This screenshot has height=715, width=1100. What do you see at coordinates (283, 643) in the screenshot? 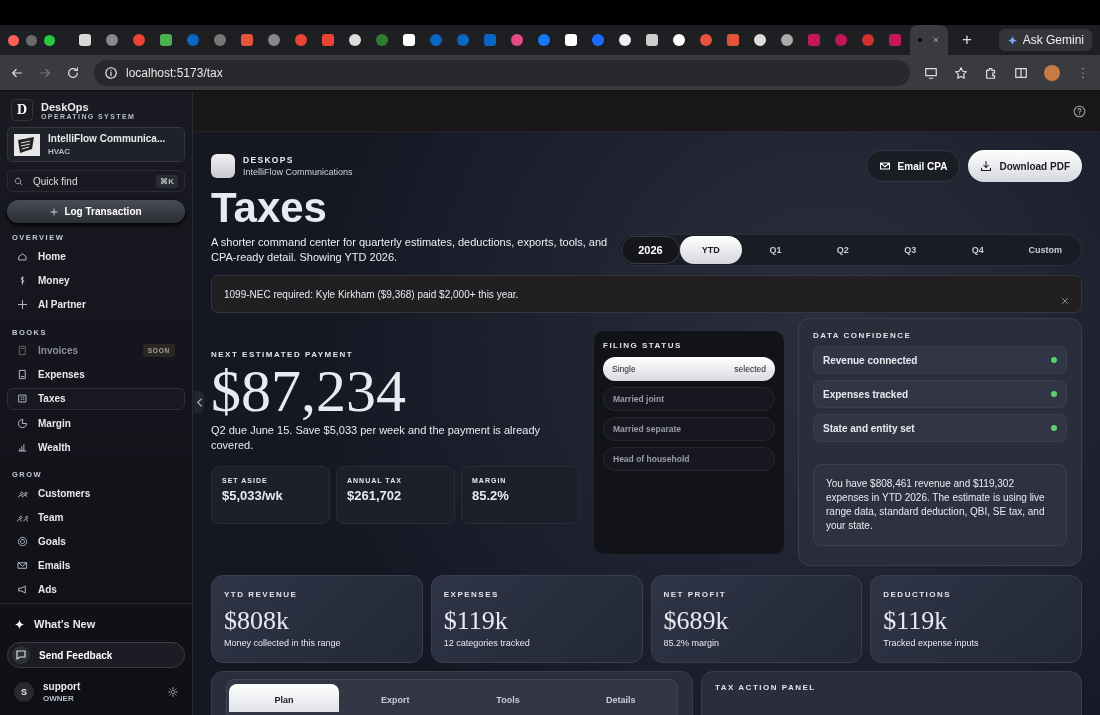
I see `metric-note: Money collected in this range` at bounding box center [283, 643].